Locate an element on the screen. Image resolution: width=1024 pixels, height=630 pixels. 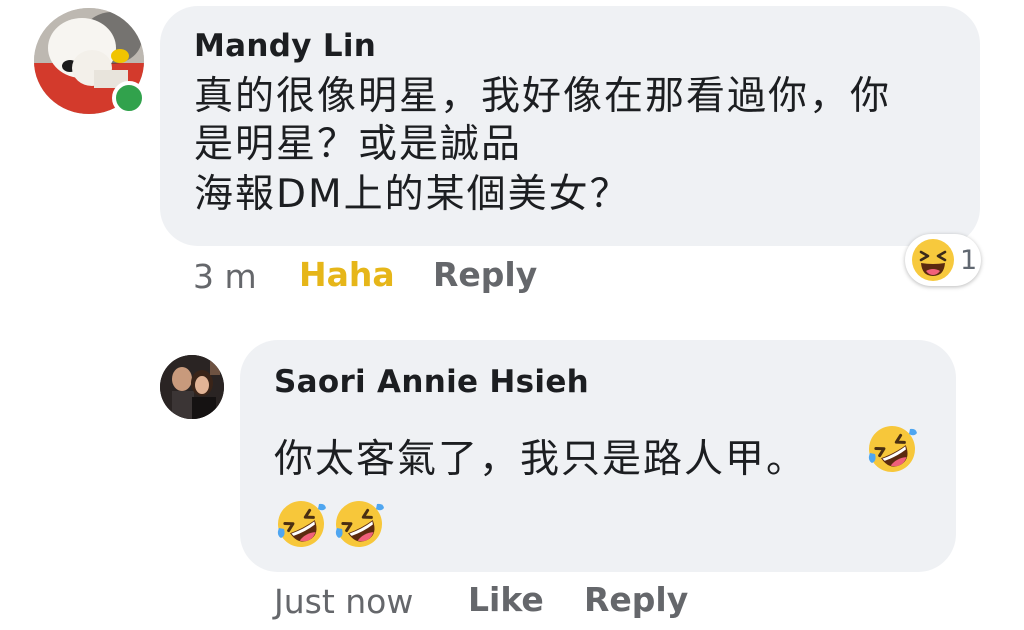
comment-text-line-3: 海報DM上的某個美女？ is located at coordinates (412, 194).